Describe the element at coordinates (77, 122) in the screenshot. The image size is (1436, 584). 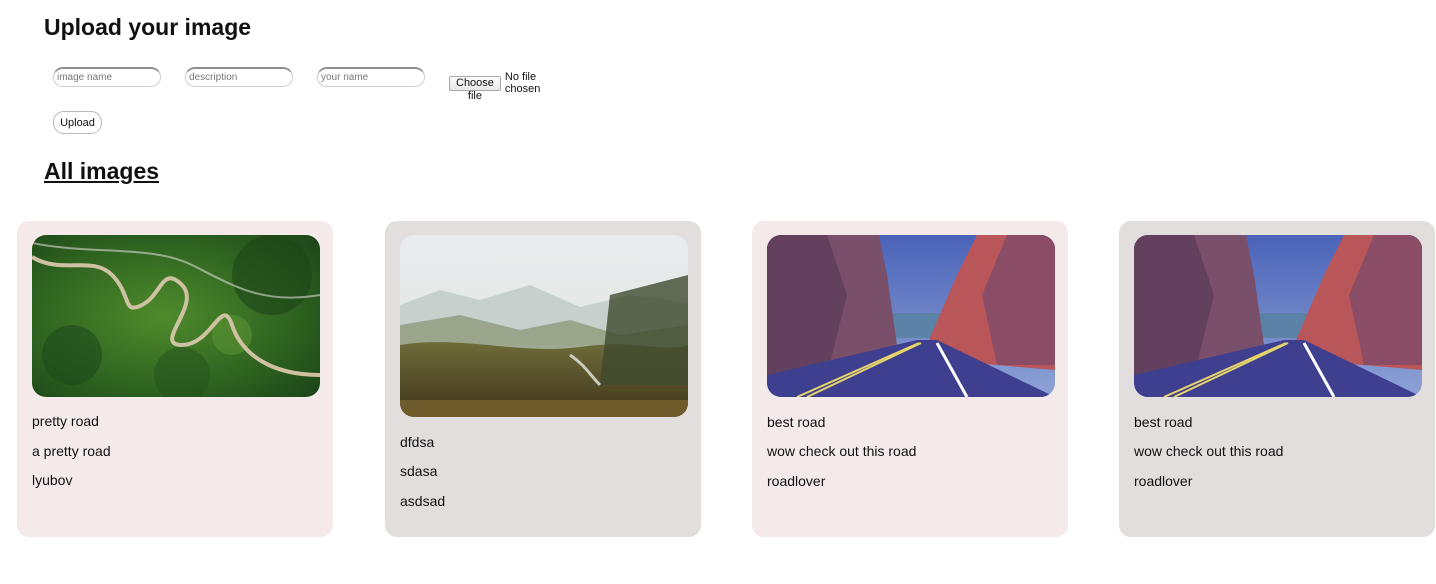
I see `upload-button: Upload` at that location.